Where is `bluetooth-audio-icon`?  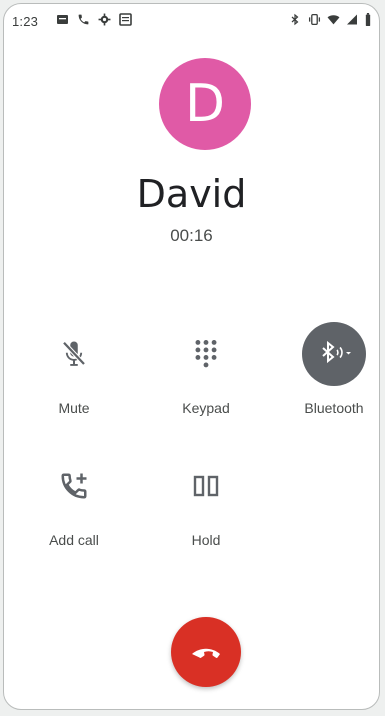
bluetooth-audio-icon is located at coordinates (334, 354).